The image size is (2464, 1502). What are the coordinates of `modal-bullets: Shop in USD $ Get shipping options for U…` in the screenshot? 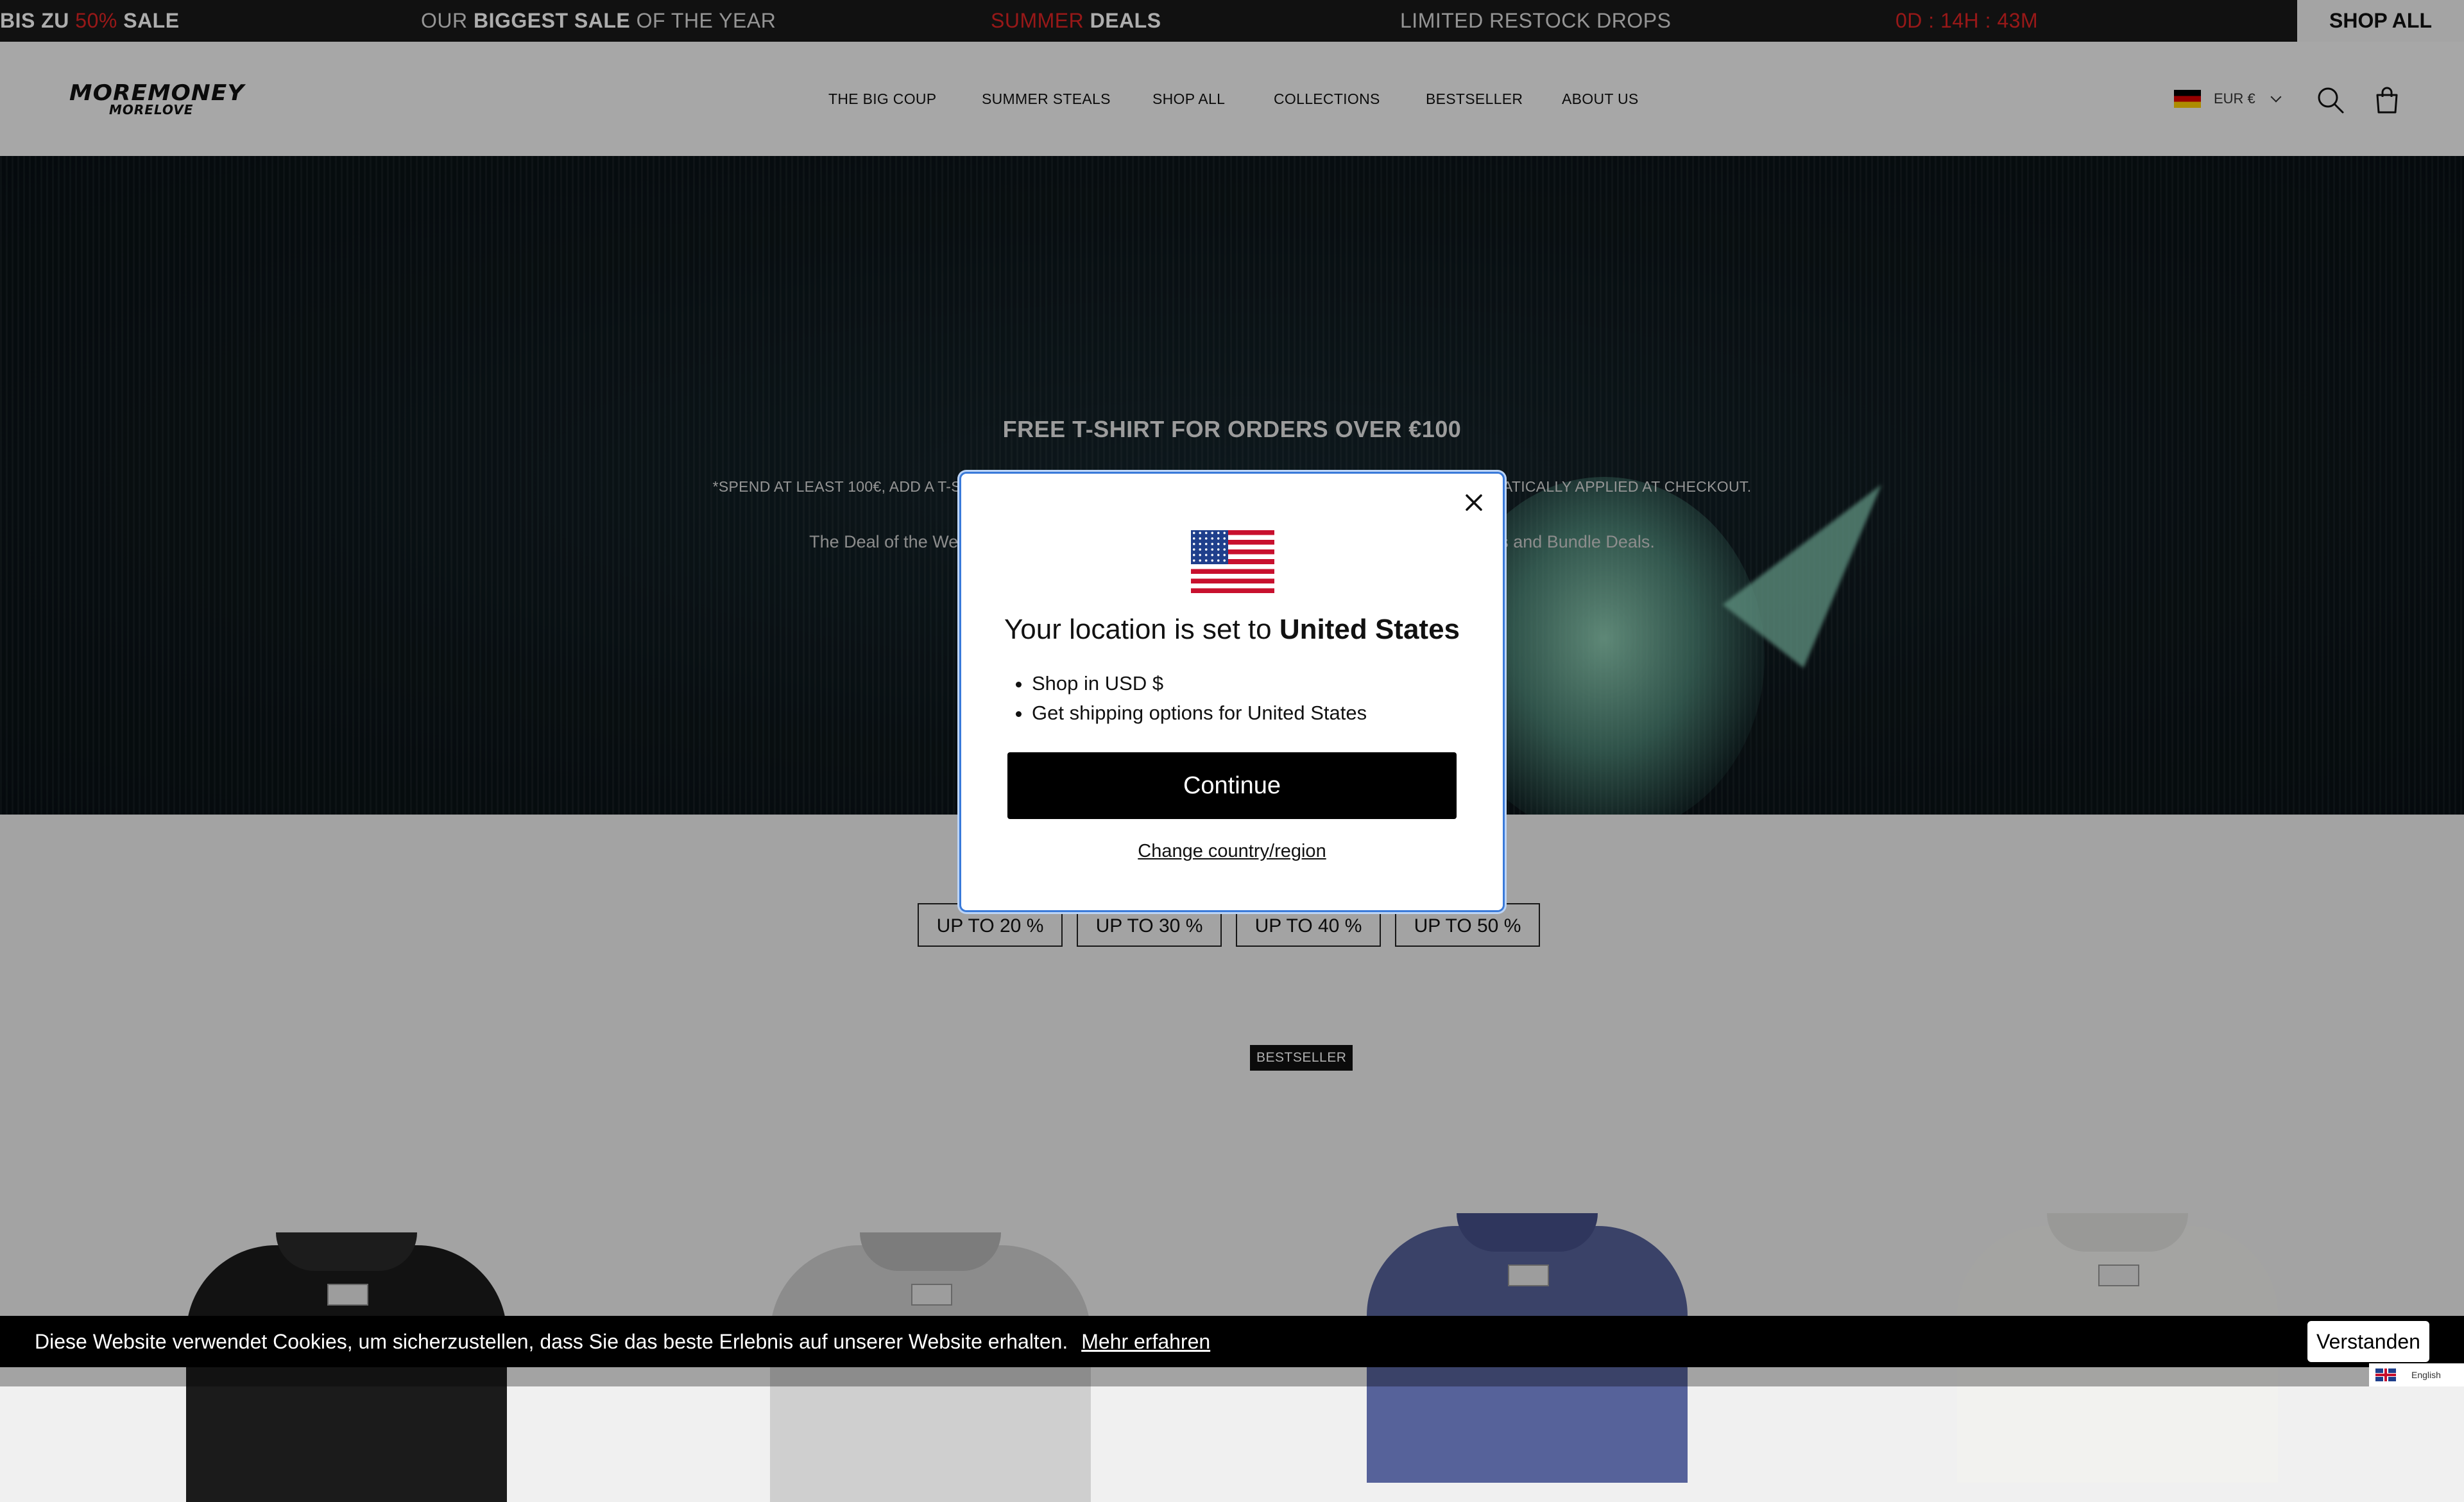 It's located at (1187, 699).